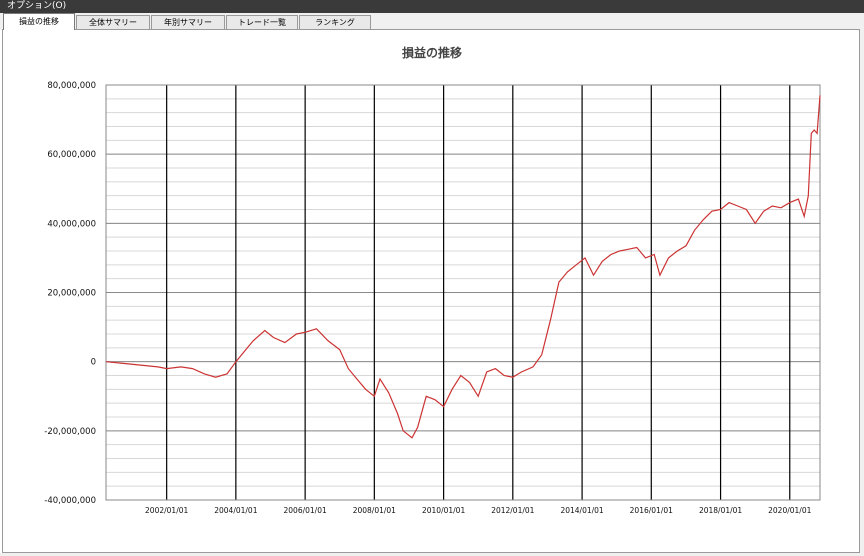 The image size is (864, 556). What do you see at coordinates (166, 510) in the screenshot?
I see `x-tick-label: 2002/01/01` at bounding box center [166, 510].